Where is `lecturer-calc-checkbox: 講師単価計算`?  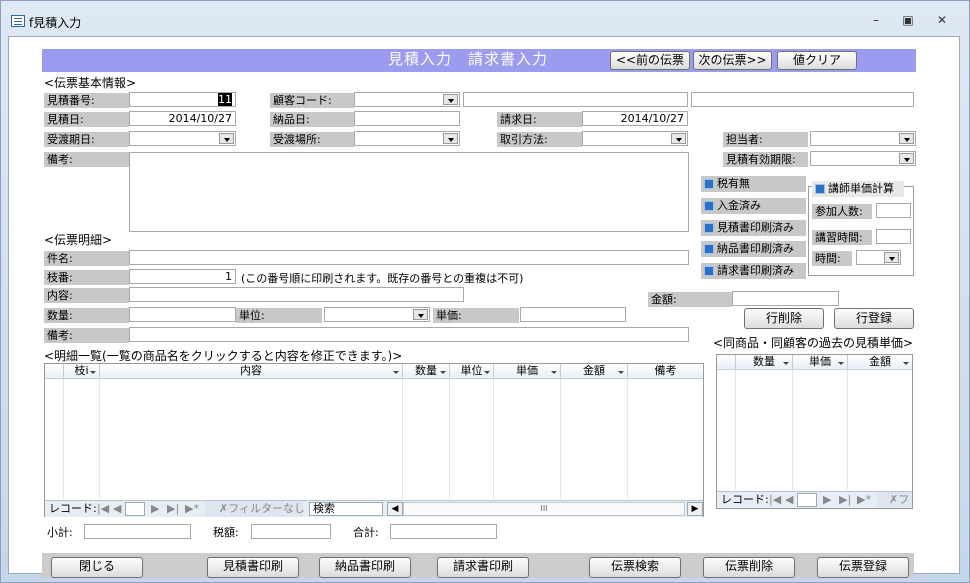
lecturer-calc-checkbox: 講師単価計算 is located at coordinates (858, 189).